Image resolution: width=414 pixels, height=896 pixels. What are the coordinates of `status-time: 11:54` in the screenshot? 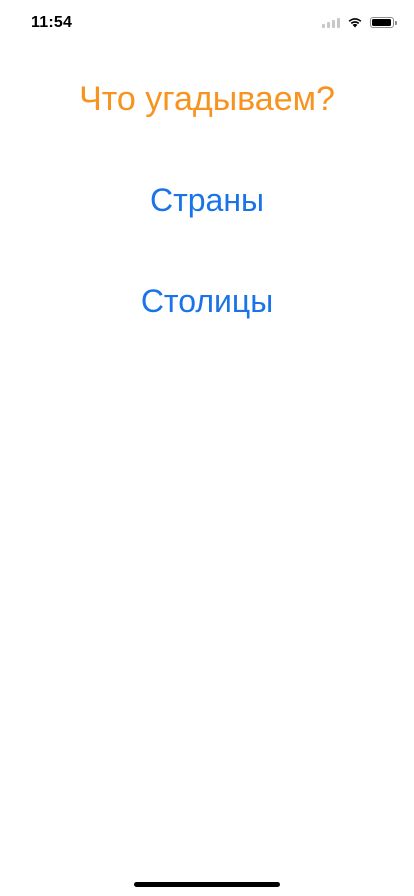 It's located at (52, 22).